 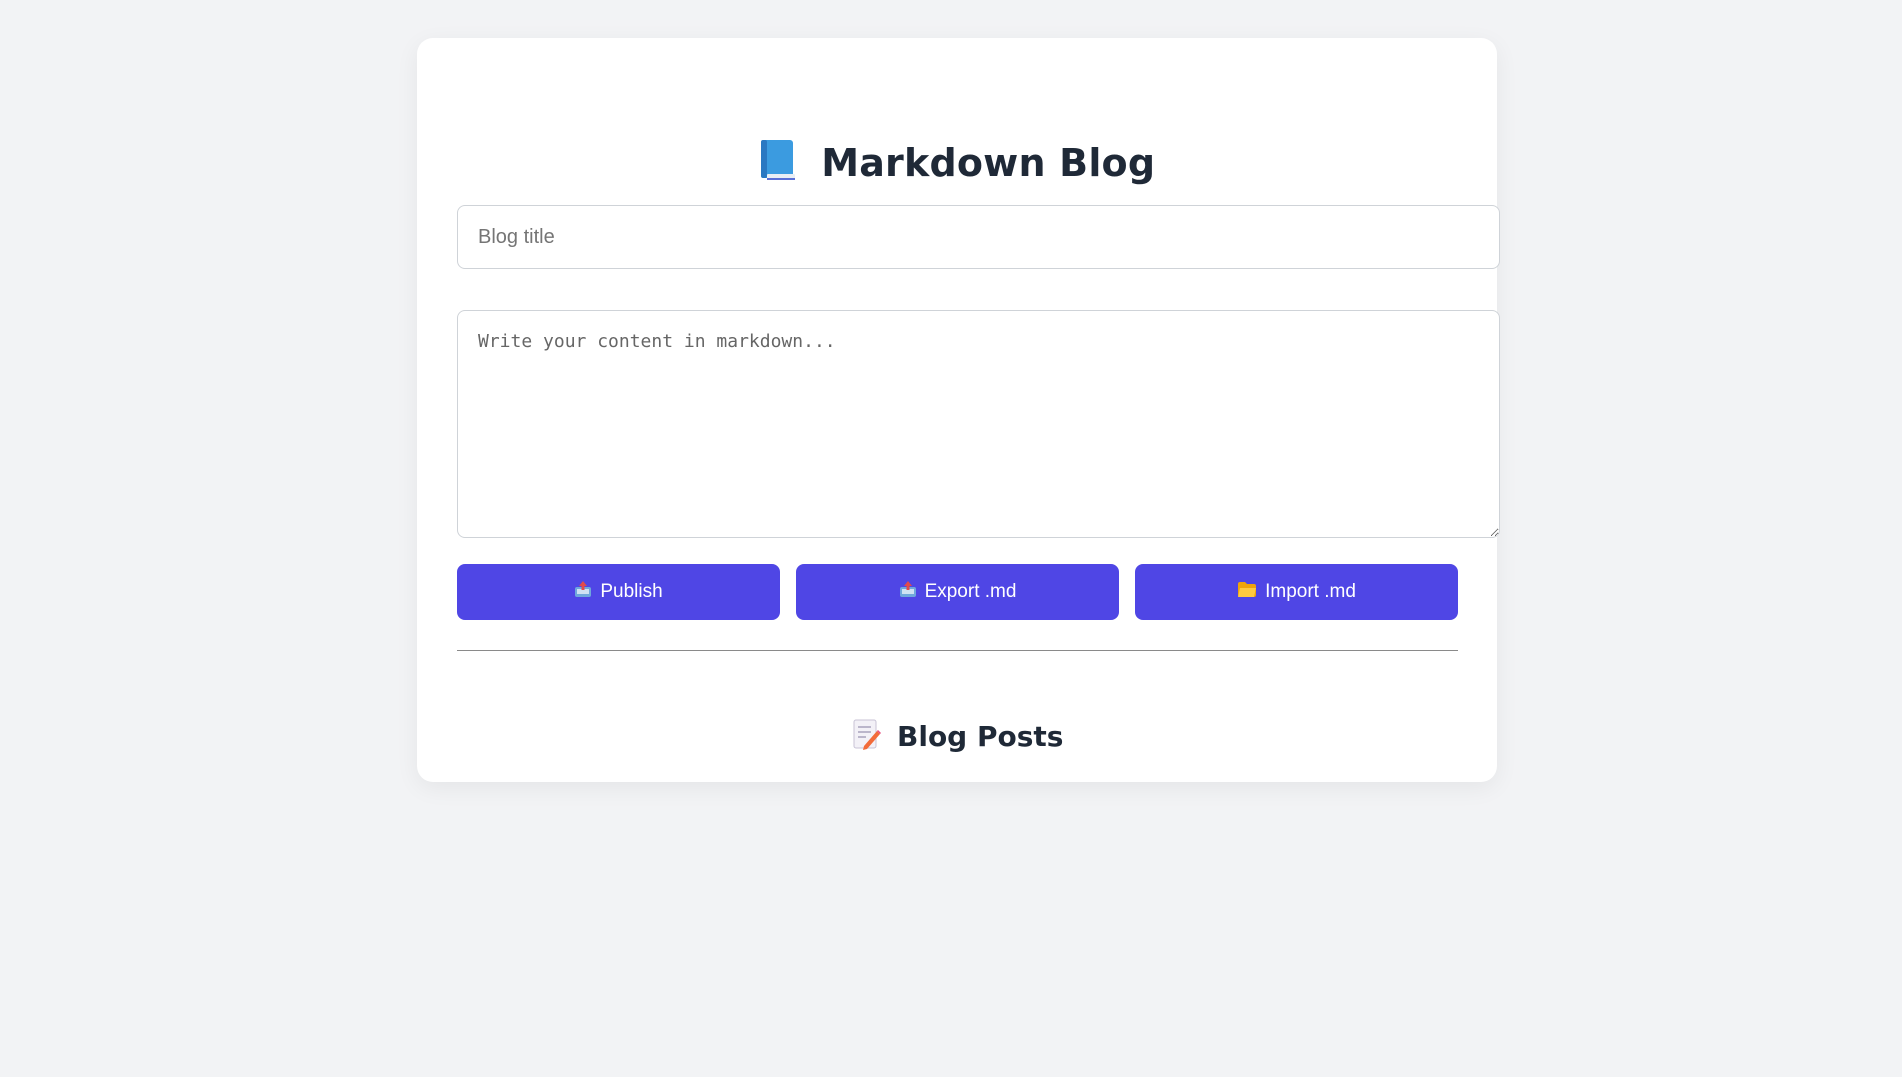 What do you see at coordinates (978, 424) in the screenshot?
I see `markdown-content-textarea` at bounding box center [978, 424].